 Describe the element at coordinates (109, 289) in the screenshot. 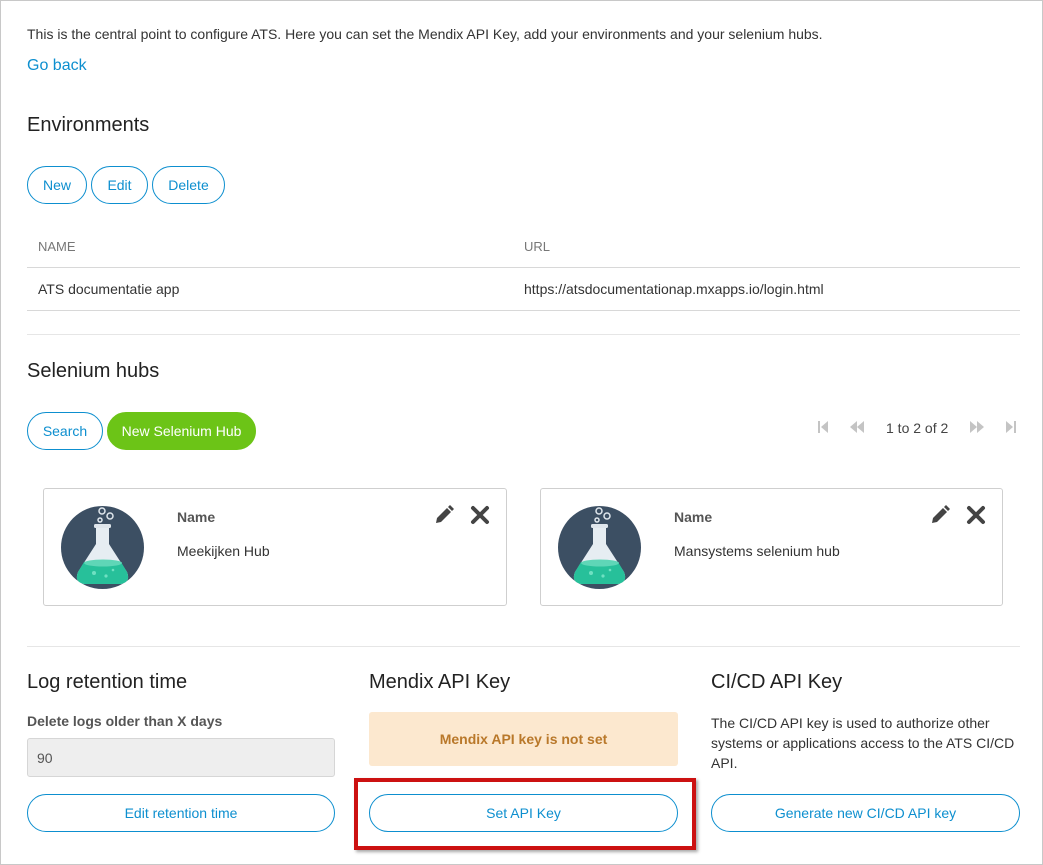

I see `environment-name-cell: ATS documentatie app` at that location.